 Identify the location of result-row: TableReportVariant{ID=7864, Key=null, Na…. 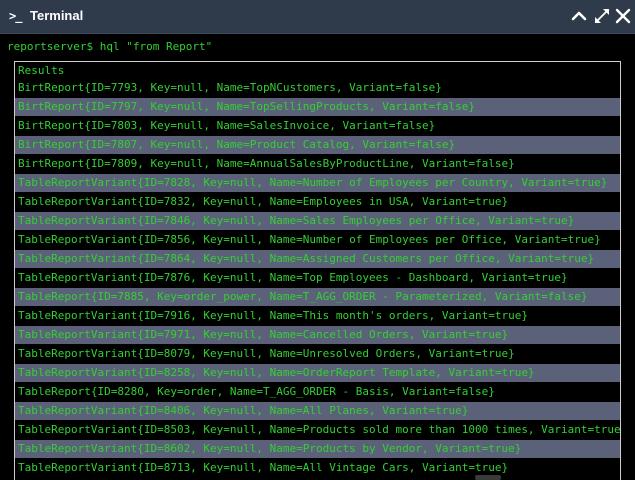
(317, 259).